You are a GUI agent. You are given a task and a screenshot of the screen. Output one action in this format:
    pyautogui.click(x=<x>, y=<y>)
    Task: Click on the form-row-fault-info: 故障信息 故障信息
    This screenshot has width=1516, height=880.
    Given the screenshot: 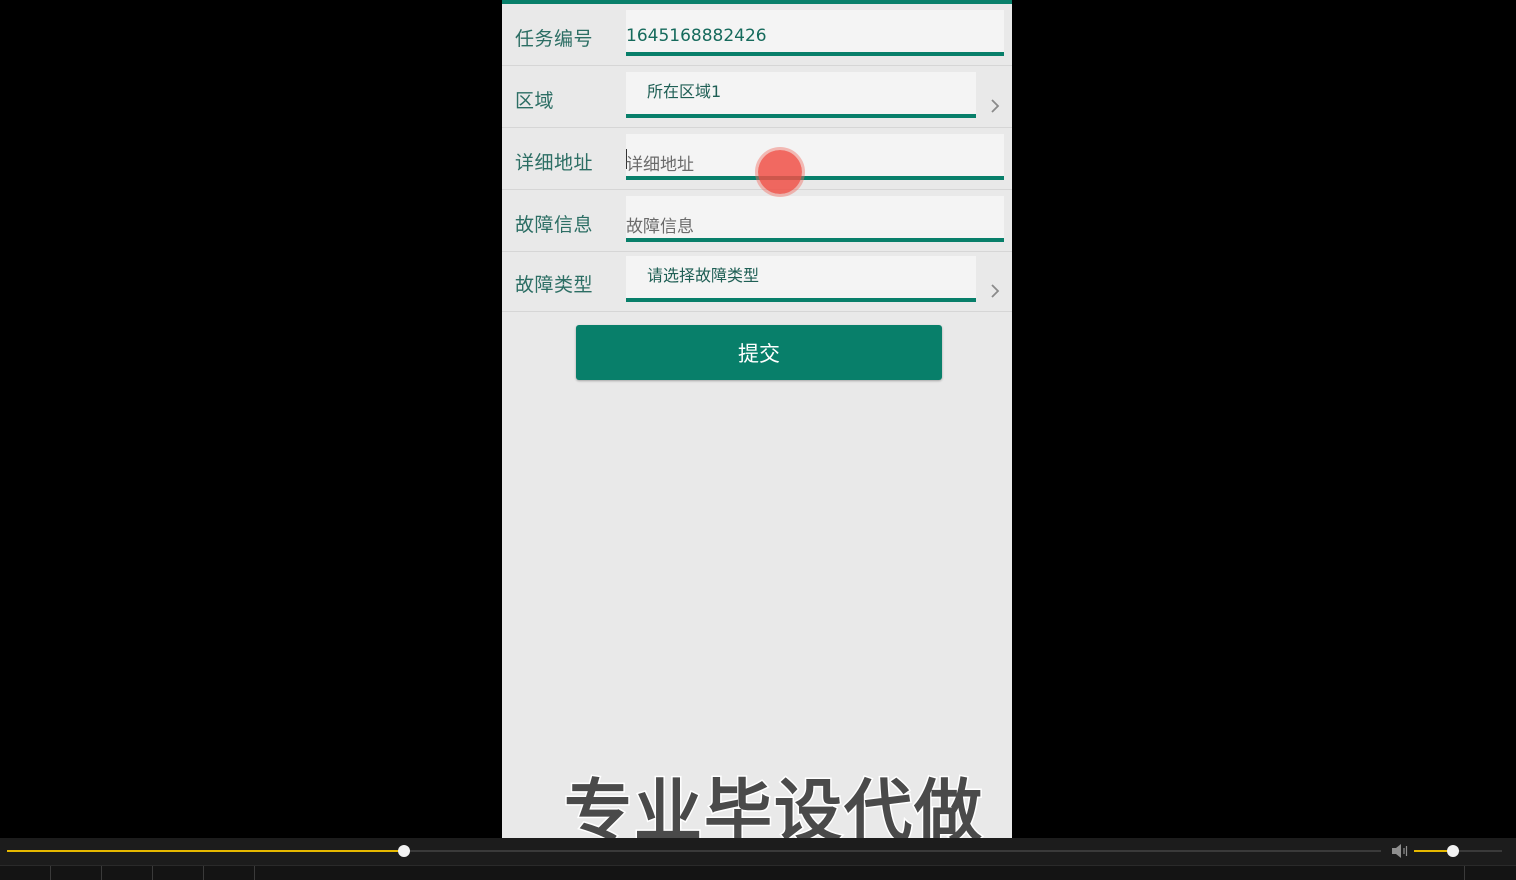 What is the action you would take?
    pyautogui.click(x=757, y=221)
    